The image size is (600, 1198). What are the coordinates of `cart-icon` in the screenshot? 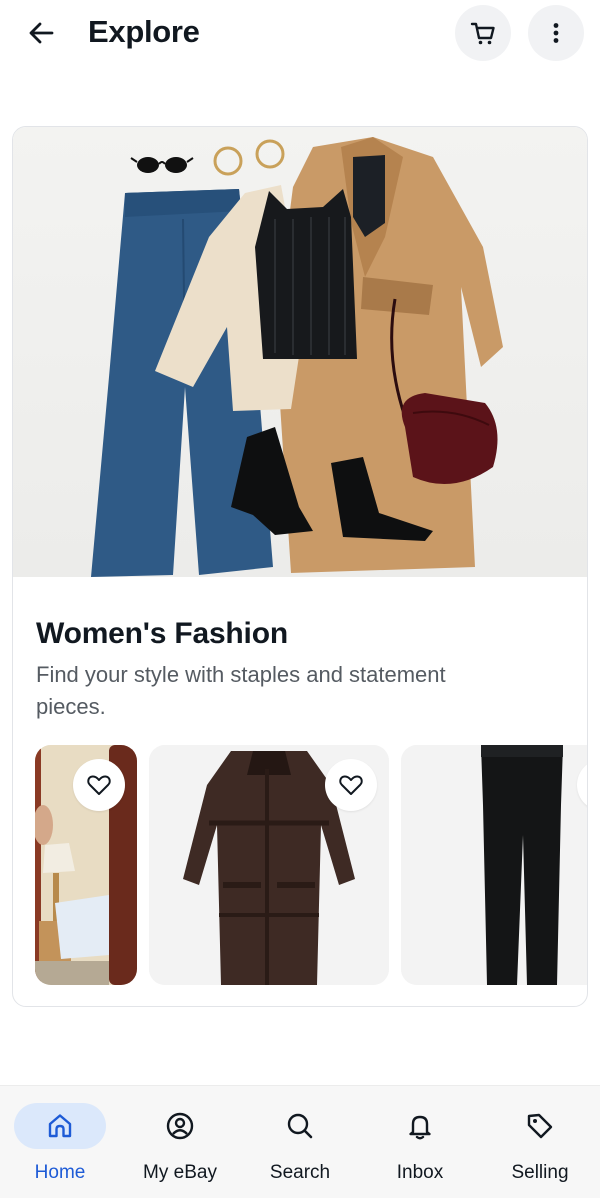 It's located at (482, 33).